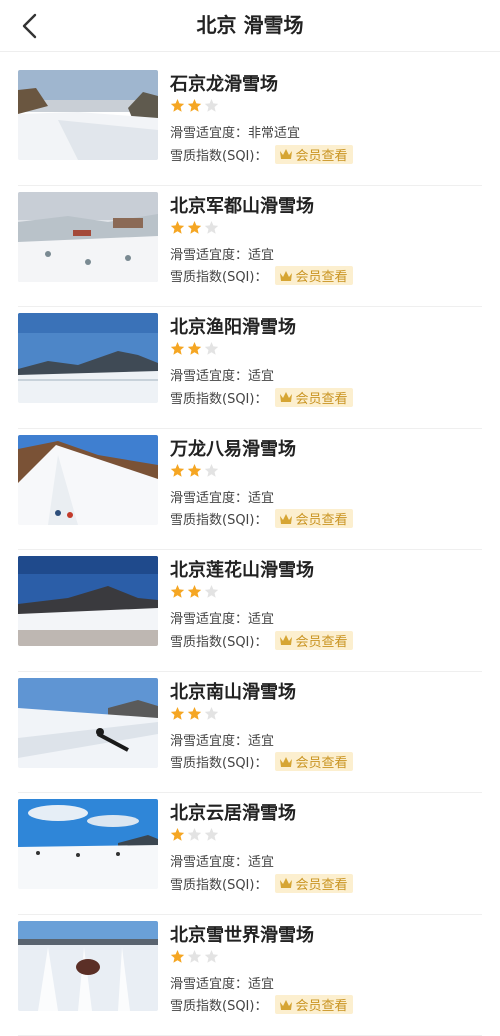 The image size is (500, 1036). What do you see at coordinates (233, 449) in the screenshot?
I see `resort-name: 万龙八易滑雪场` at bounding box center [233, 449].